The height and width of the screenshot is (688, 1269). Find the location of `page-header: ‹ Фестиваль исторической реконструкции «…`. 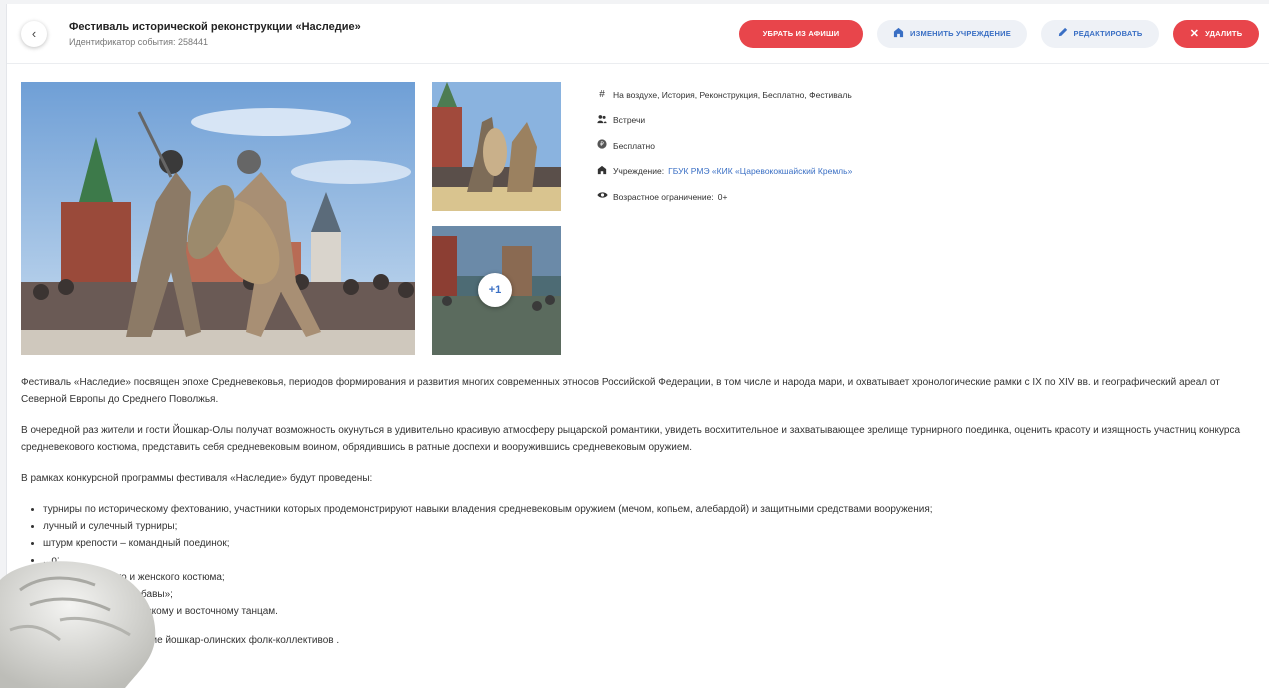

page-header: ‹ Фестиваль исторической реконструкции «… is located at coordinates (638, 34).